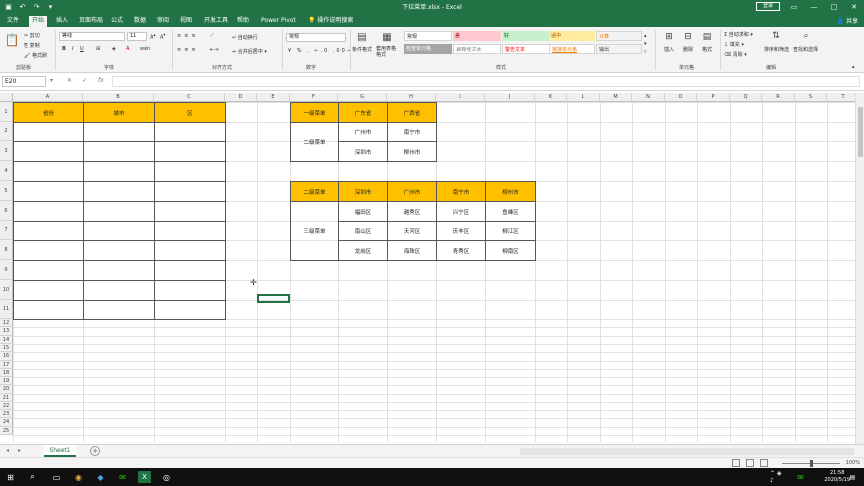 The image size is (864, 486). Describe the element at coordinates (583, 97) in the screenshot. I see `column-header-l: L` at that location.